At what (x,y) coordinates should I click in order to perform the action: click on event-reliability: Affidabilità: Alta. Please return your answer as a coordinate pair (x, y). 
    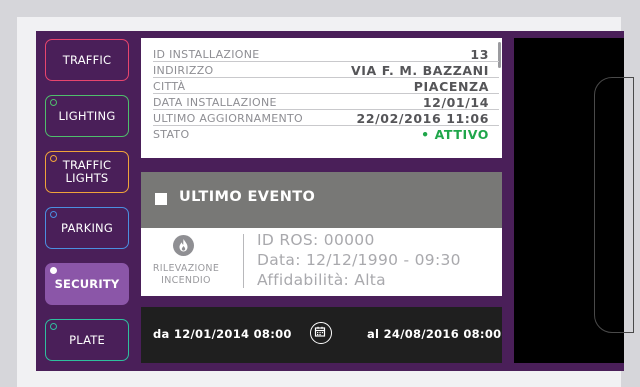
    Looking at the image, I should click on (321, 280).